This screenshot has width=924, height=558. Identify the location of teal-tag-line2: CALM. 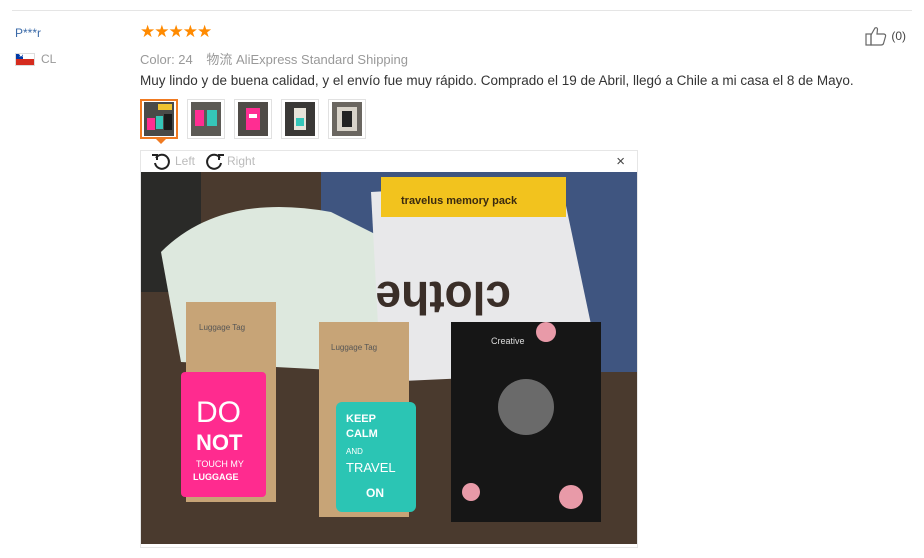
(362, 434).